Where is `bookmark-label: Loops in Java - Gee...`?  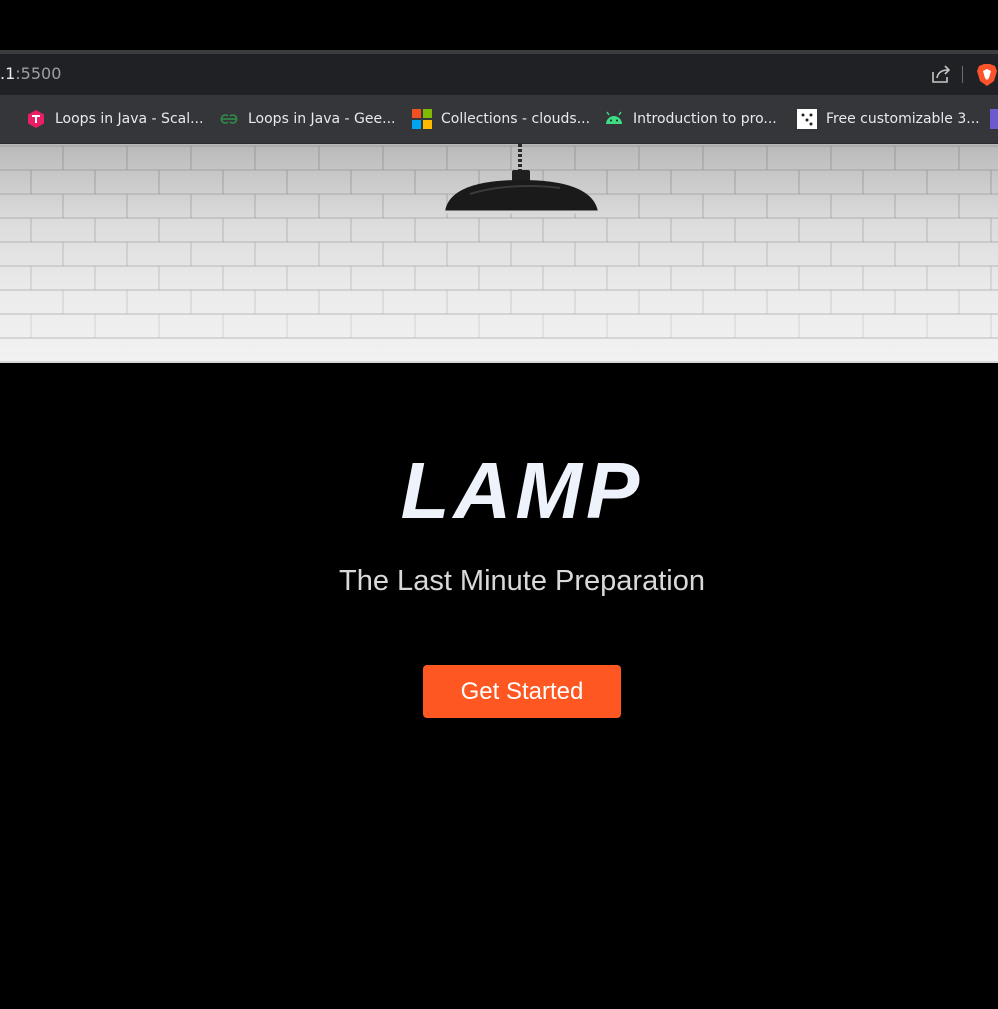 bookmark-label: Loops in Java - Gee... is located at coordinates (322, 119).